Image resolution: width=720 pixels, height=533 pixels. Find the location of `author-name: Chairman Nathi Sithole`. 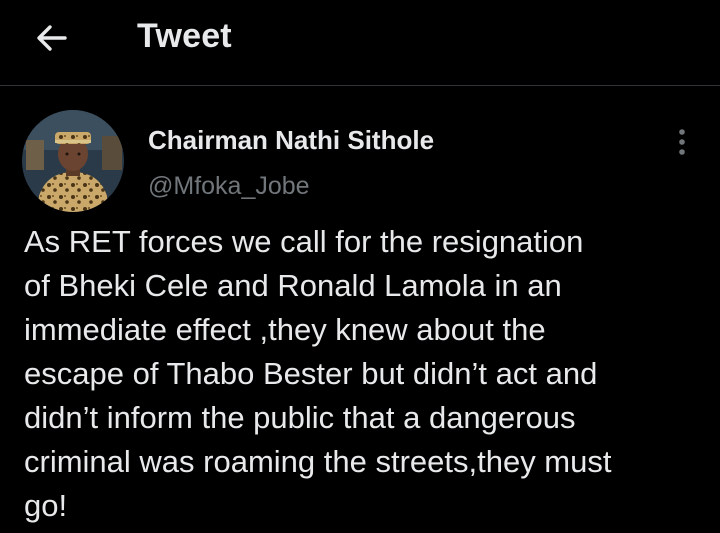

author-name: Chairman Nathi Sithole is located at coordinates (291, 140).